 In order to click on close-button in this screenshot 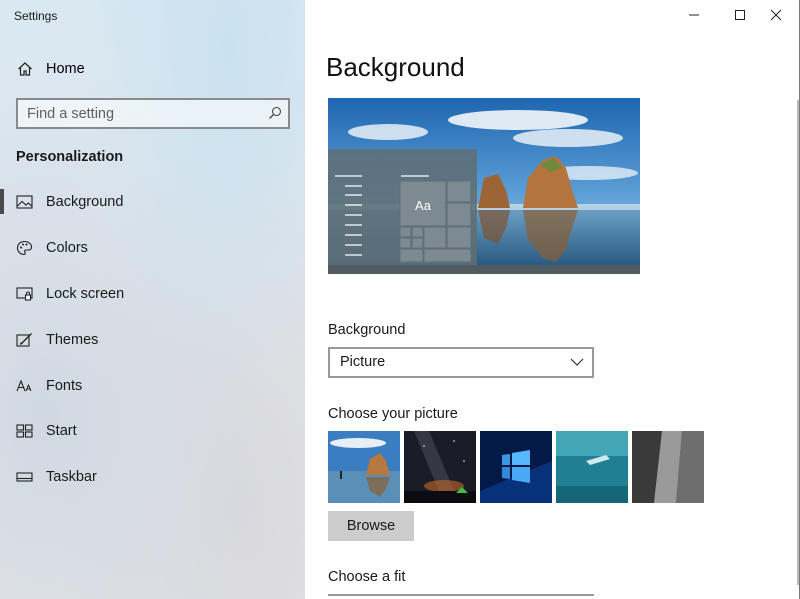, I will do `click(776, 15)`.